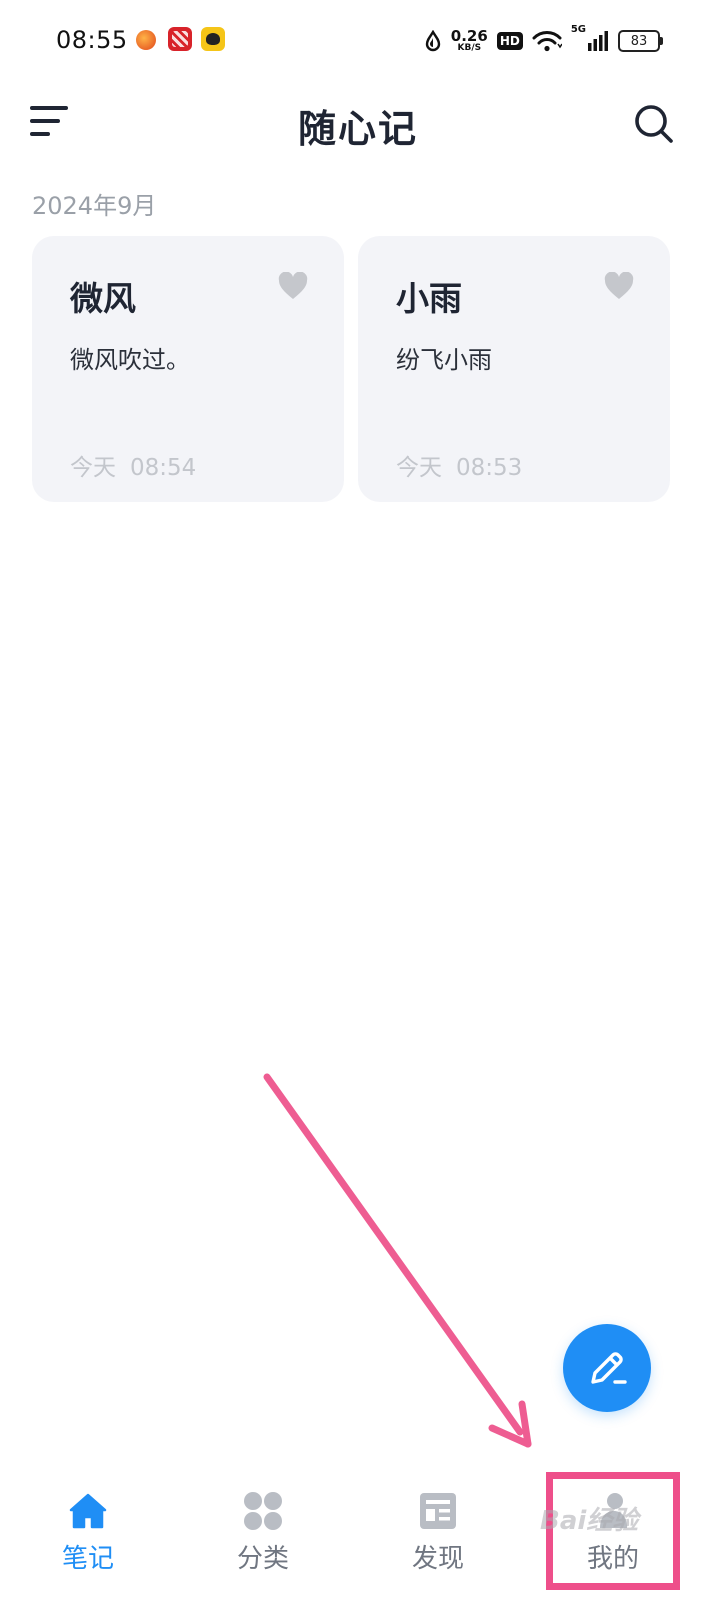 The height and width of the screenshot is (1600, 716). I want to click on app-header: 随心记, so click(358, 121).